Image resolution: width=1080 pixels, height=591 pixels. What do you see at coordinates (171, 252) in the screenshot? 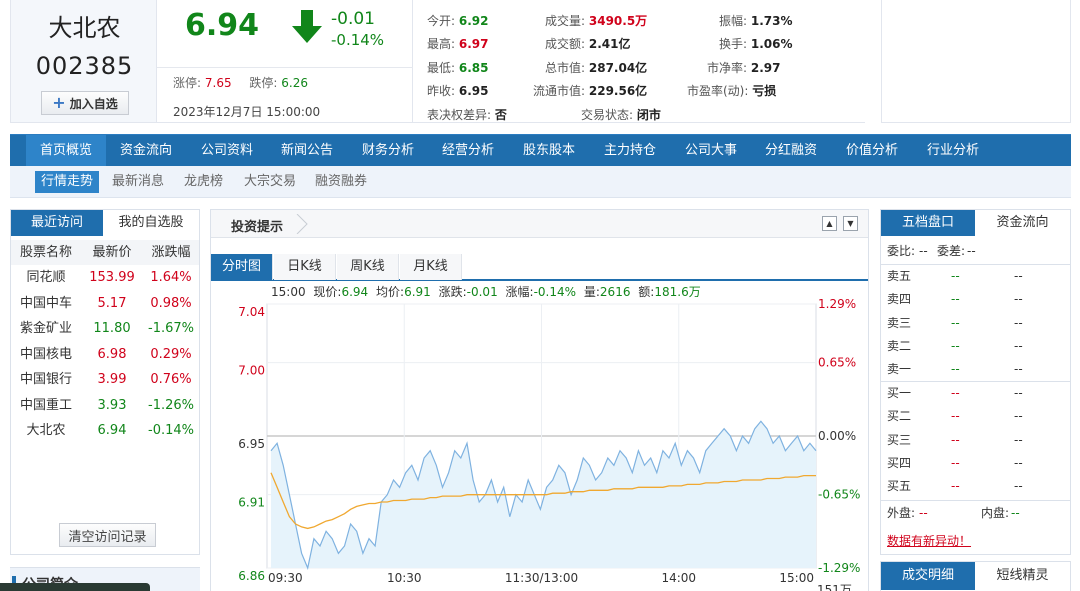
I see `column-header: 涨跌幅` at bounding box center [171, 252].